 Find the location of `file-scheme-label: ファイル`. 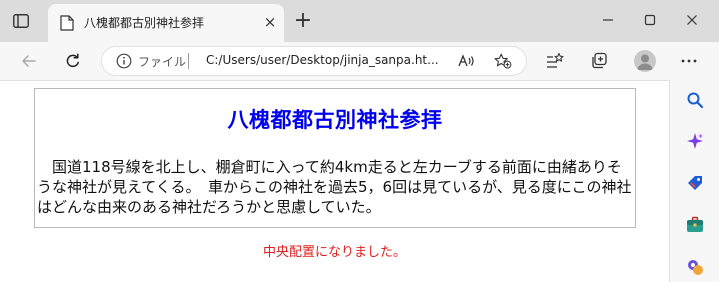

file-scheme-label: ファイル is located at coordinates (162, 62).